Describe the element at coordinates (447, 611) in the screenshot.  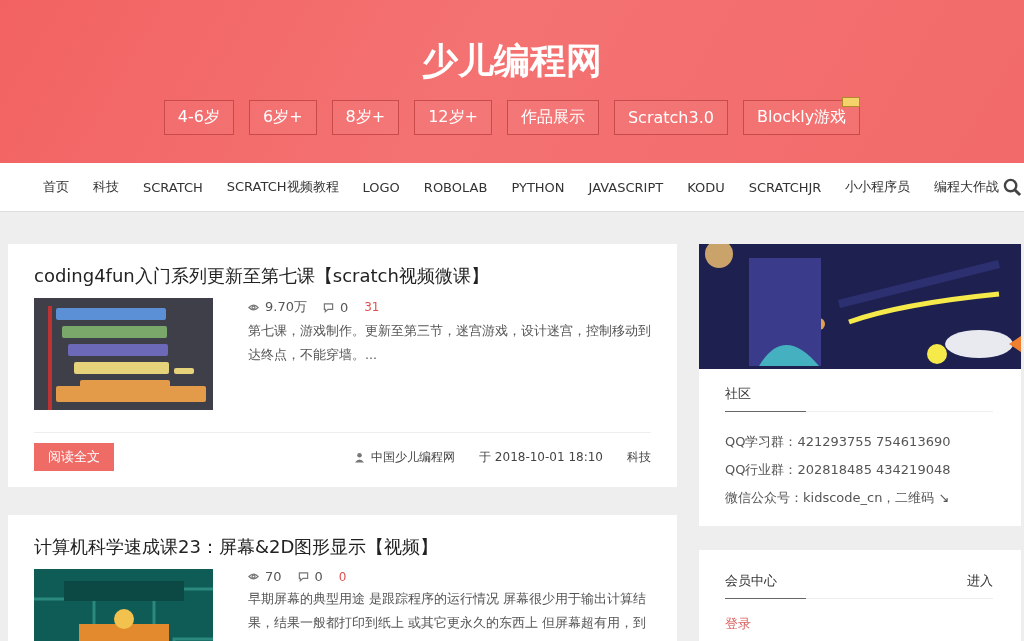
I see `article-excerpt: 早期屏幕的典型用途 是跟踪程序的运行情况 屏幕很少用于输出计算结果，结果一般都打印到纸上 或其它更永久的东西上 但屏幕超有用，到` at that location.